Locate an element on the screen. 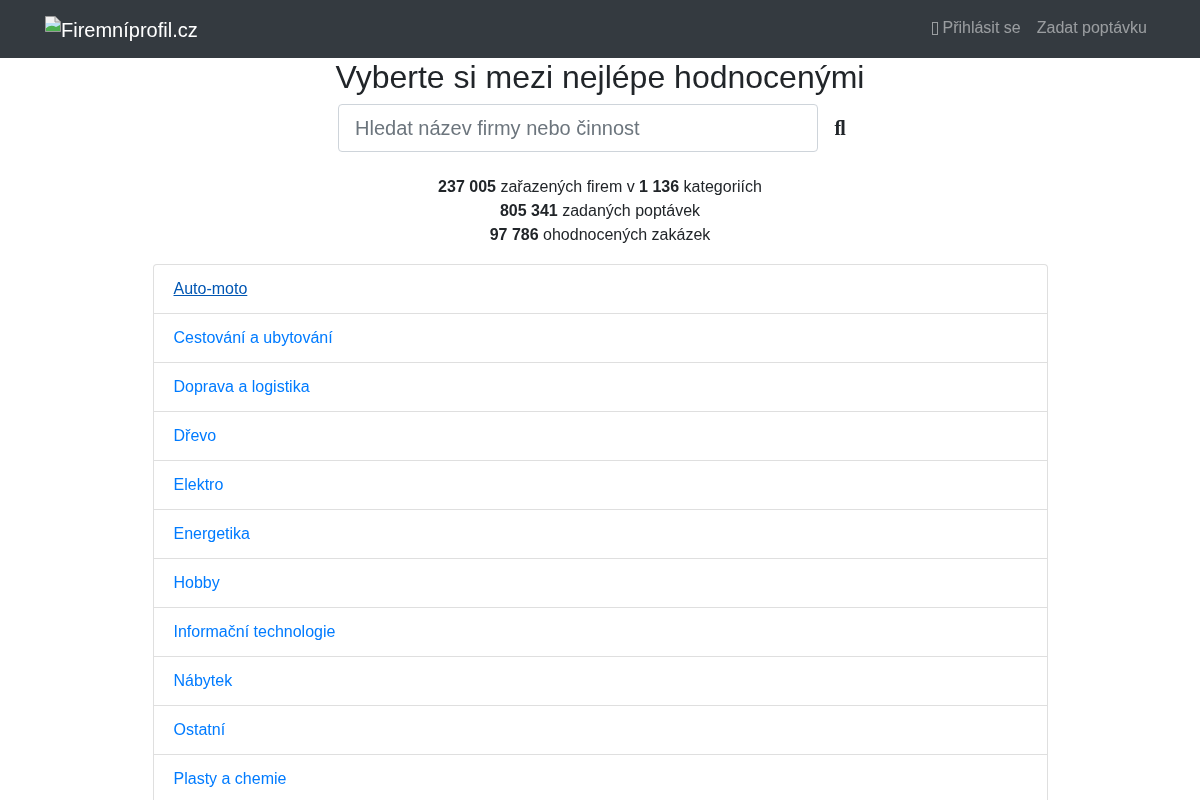  category-link: Dřevo is located at coordinates (195, 435).